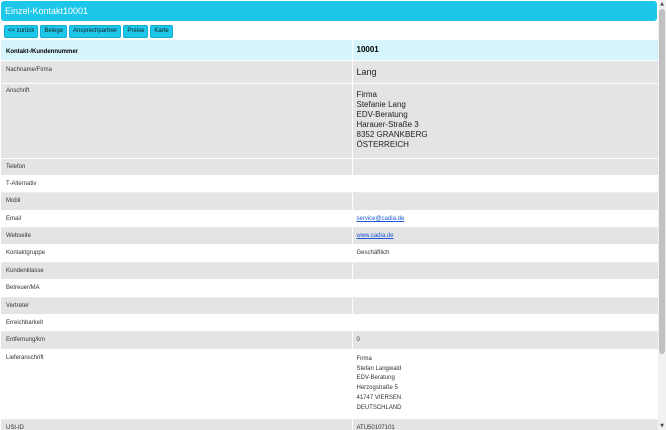 This screenshot has height=430, width=666. Describe the element at coordinates (329, 11) in the screenshot. I see `page-title: Einzel-Kontakt10001` at that location.